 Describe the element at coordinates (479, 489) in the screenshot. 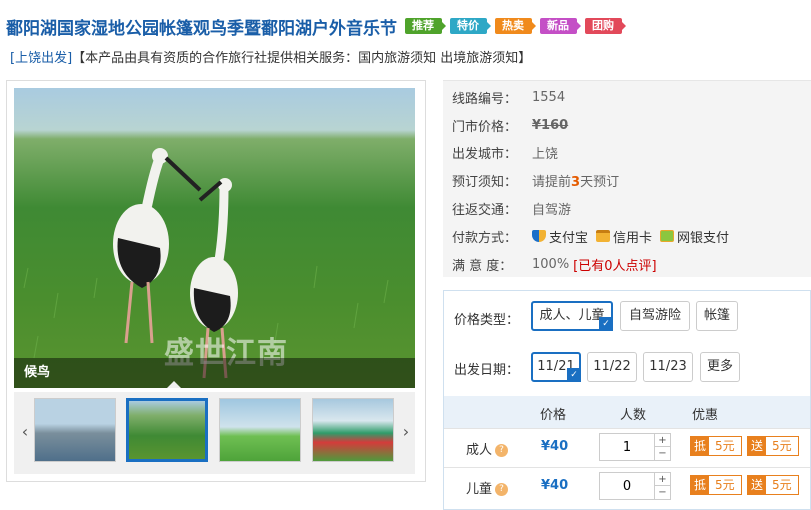

I see `row-type-label: 儿童` at that location.